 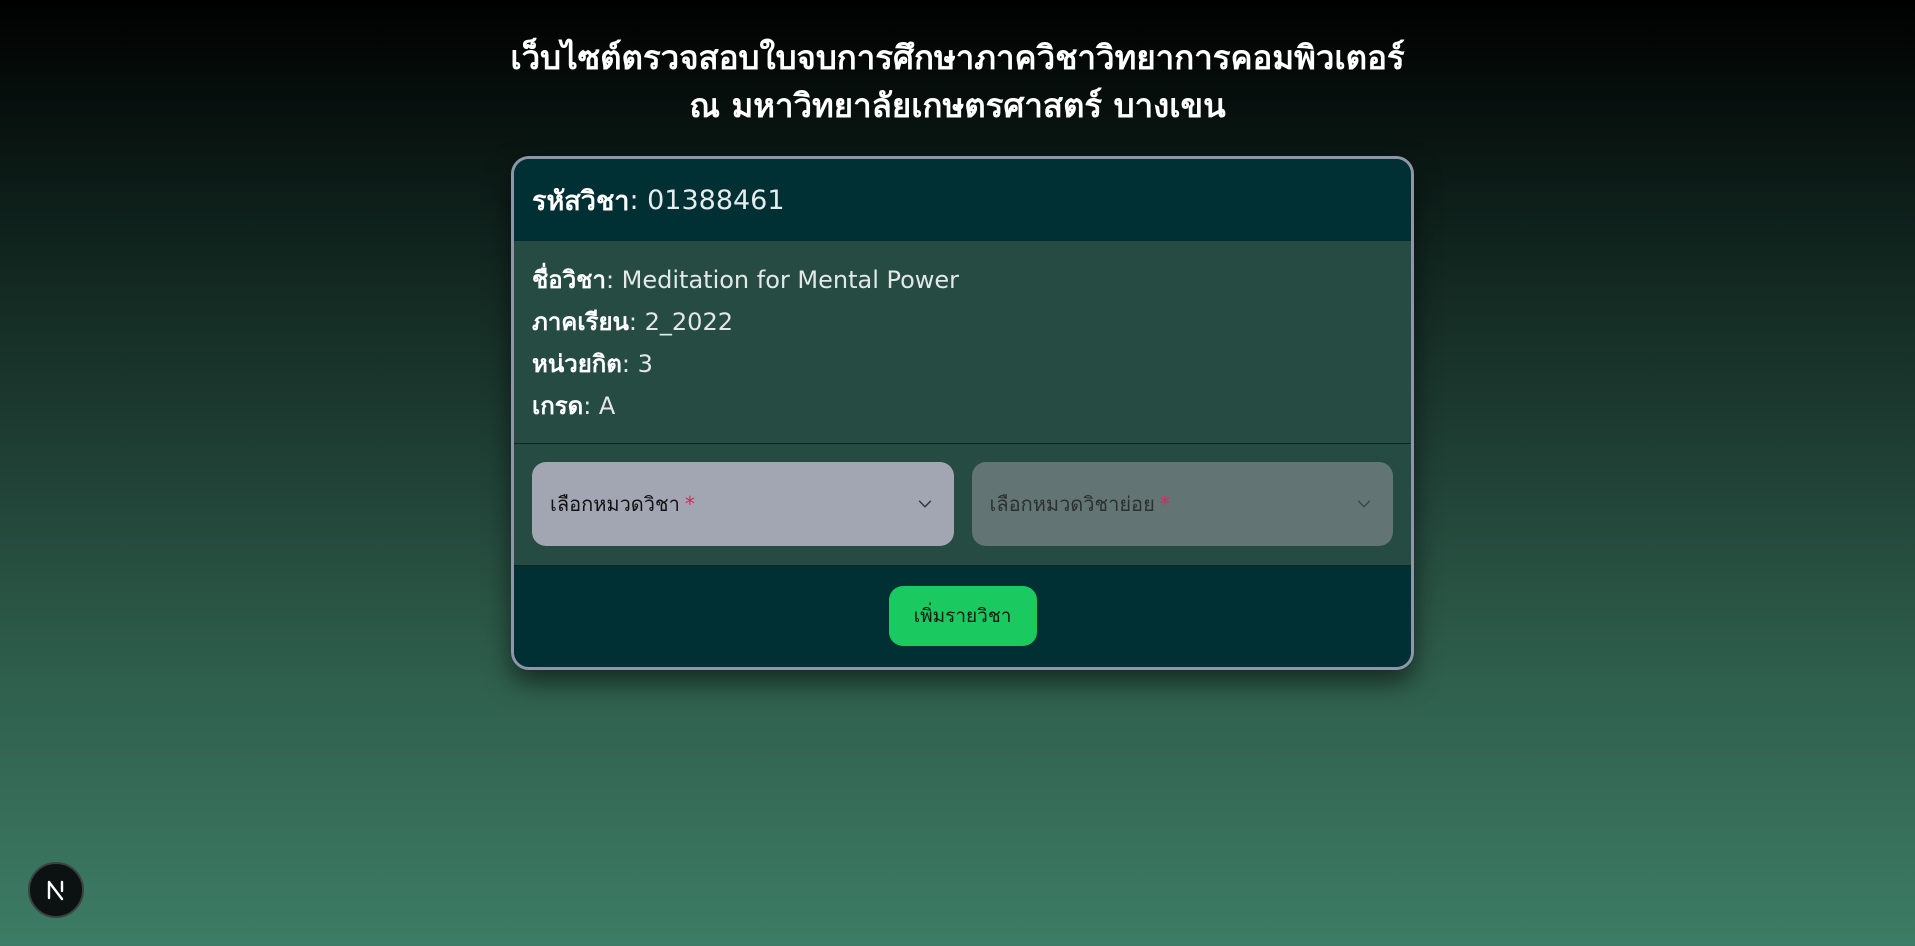 I want to click on n-glyph-icon, so click(x=55, y=890).